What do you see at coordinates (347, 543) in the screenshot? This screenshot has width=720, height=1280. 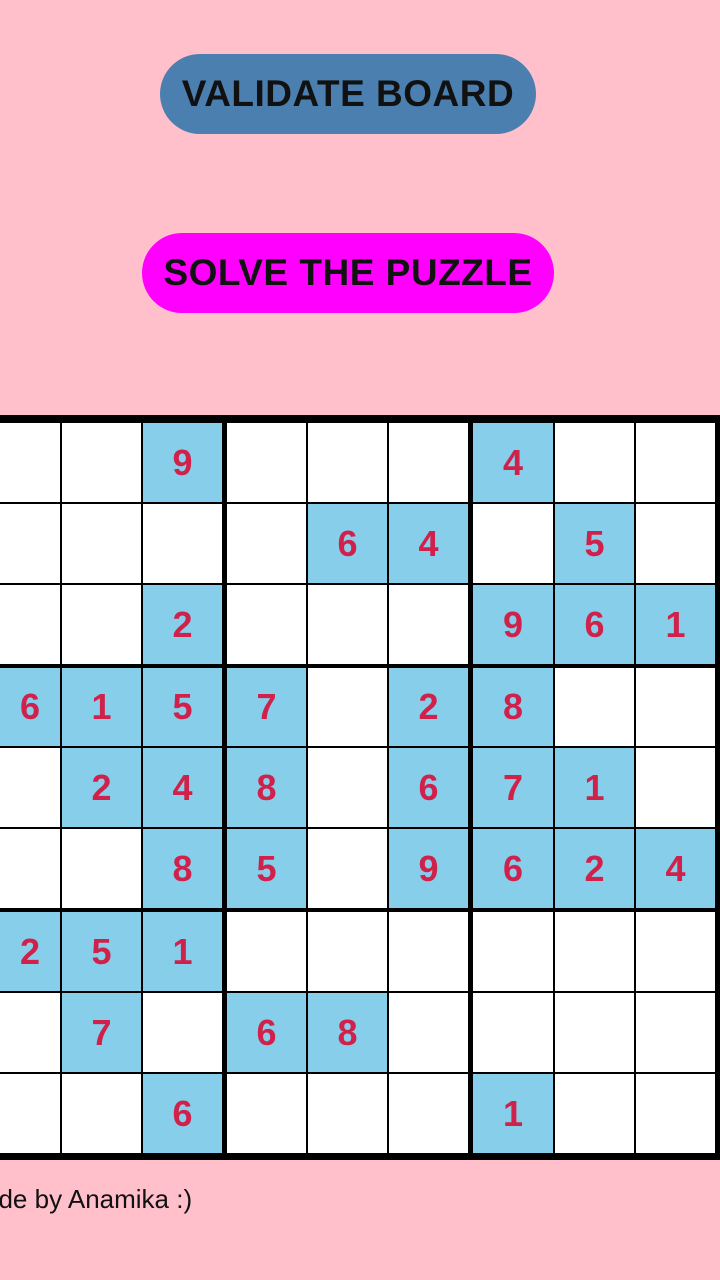 I see `sudoku-cell-r2-c5: 6` at bounding box center [347, 543].